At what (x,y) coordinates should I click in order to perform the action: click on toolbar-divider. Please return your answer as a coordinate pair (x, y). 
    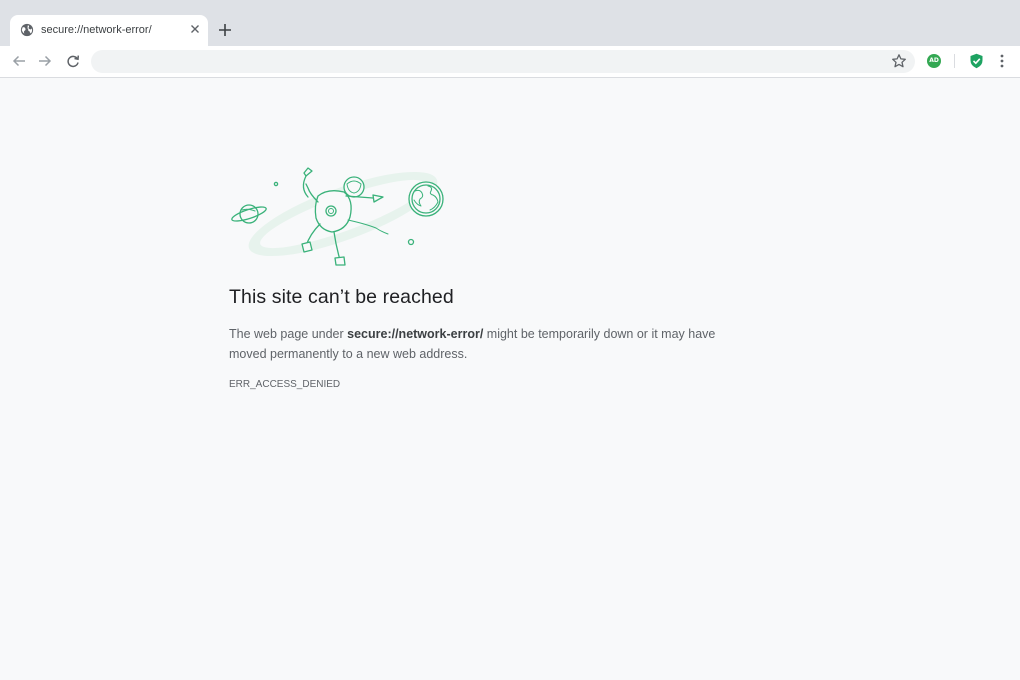
    Looking at the image, I should click on (954, 61).